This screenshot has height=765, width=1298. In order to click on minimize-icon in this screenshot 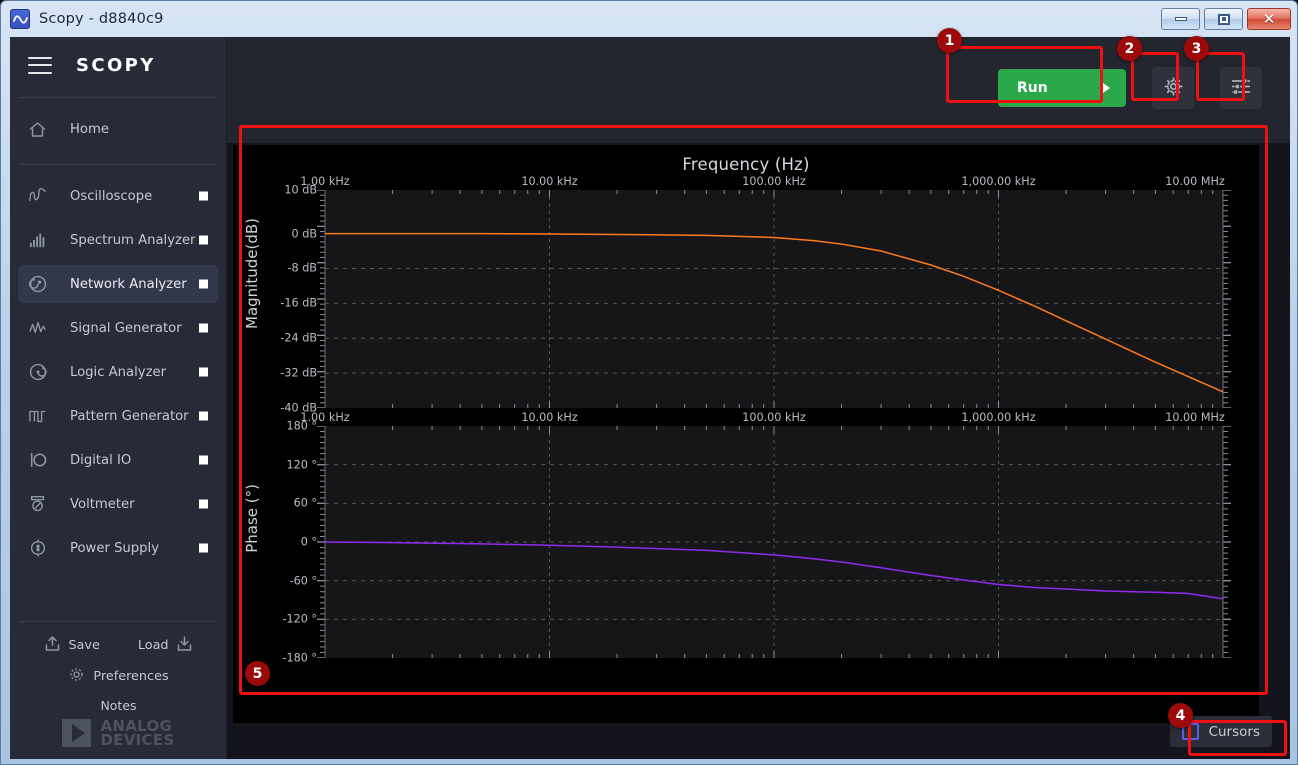, I will do `click(1180, 19)`.